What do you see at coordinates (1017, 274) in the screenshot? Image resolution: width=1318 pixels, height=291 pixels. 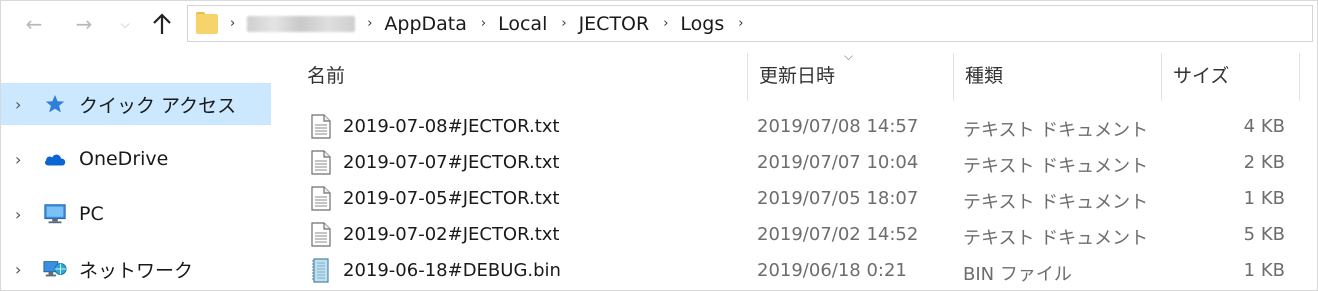 I see `file-type: BIN ファイル` at bounding box center [1017, 274].